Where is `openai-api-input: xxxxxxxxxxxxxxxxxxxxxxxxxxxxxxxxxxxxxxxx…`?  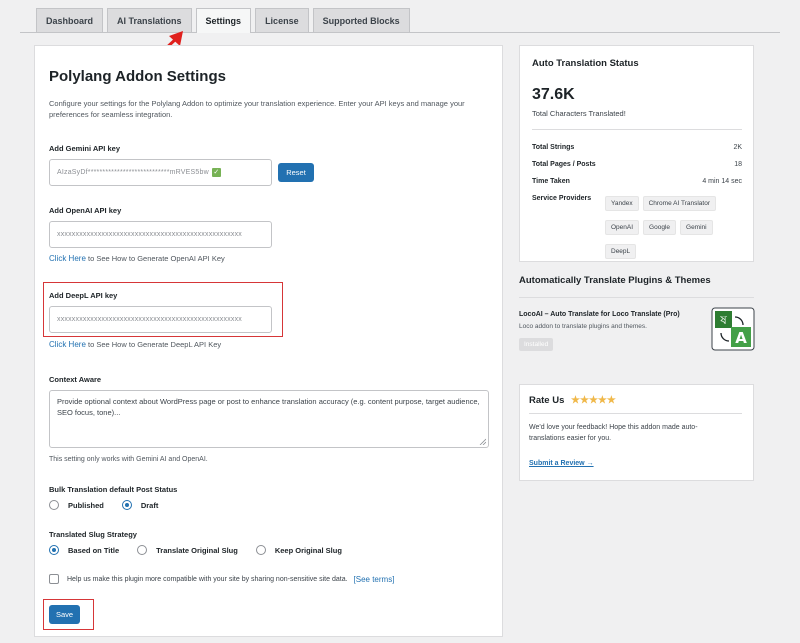 openai-api-input: xxxxxxxxxxxxxxxxxxxxxxxxxxxxxxxxxxxxxxxx… is located at coordinates (160, 234).